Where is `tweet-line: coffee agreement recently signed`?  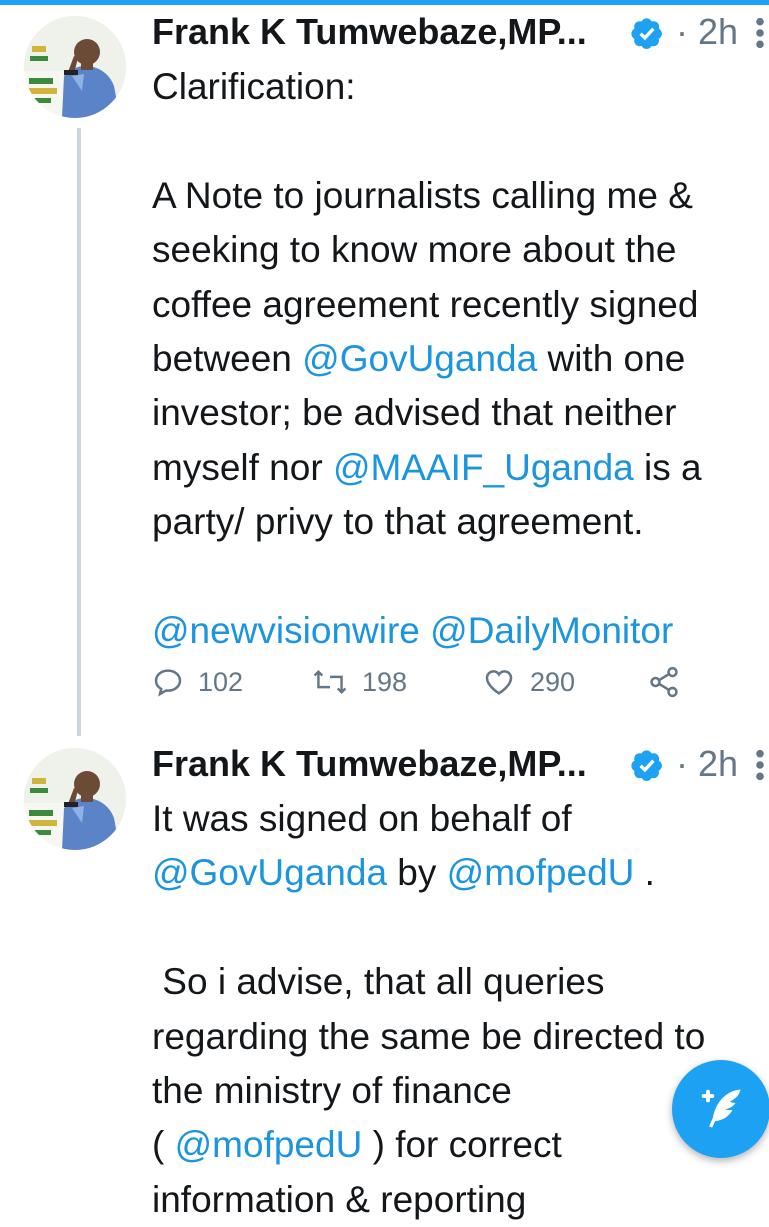 tweet-line: coffee agreement recently signed is located at coordinates (458, 305).